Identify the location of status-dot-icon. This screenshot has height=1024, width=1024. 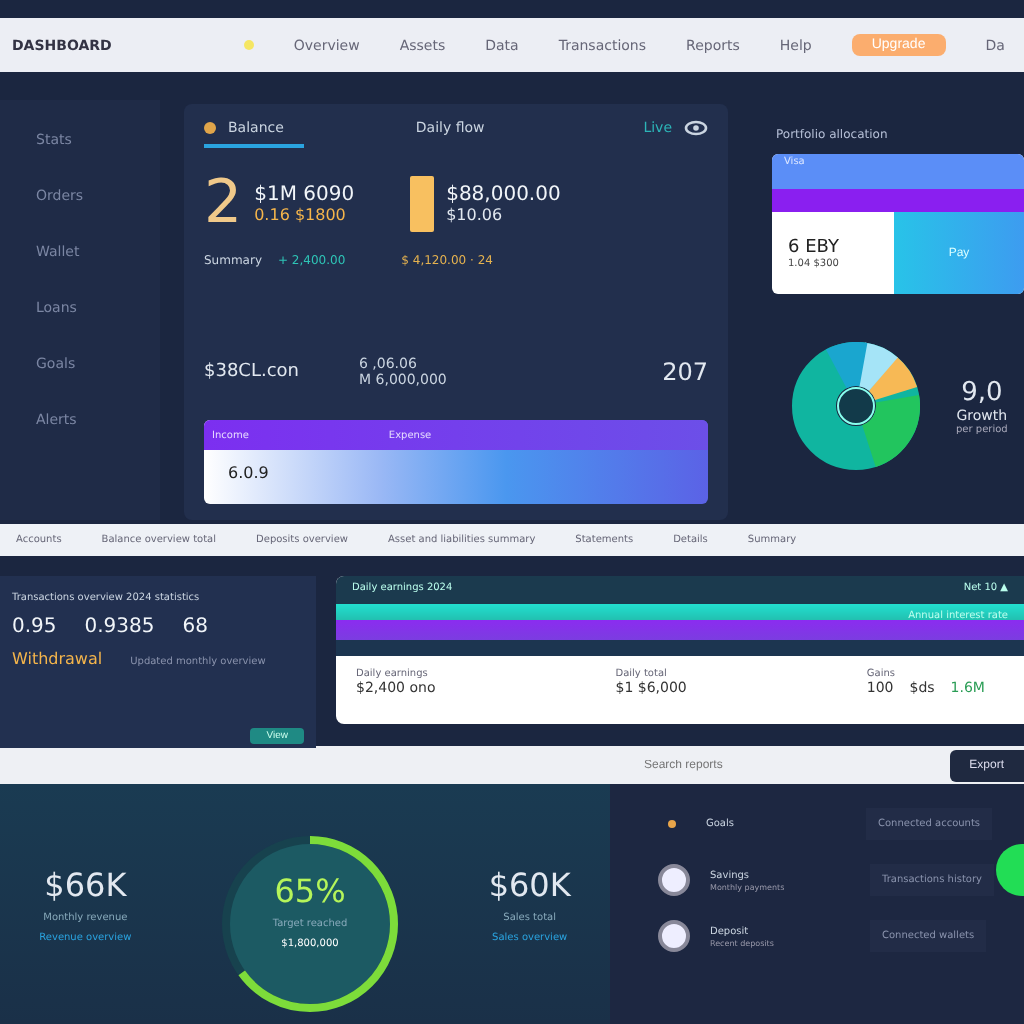
(248, 45).